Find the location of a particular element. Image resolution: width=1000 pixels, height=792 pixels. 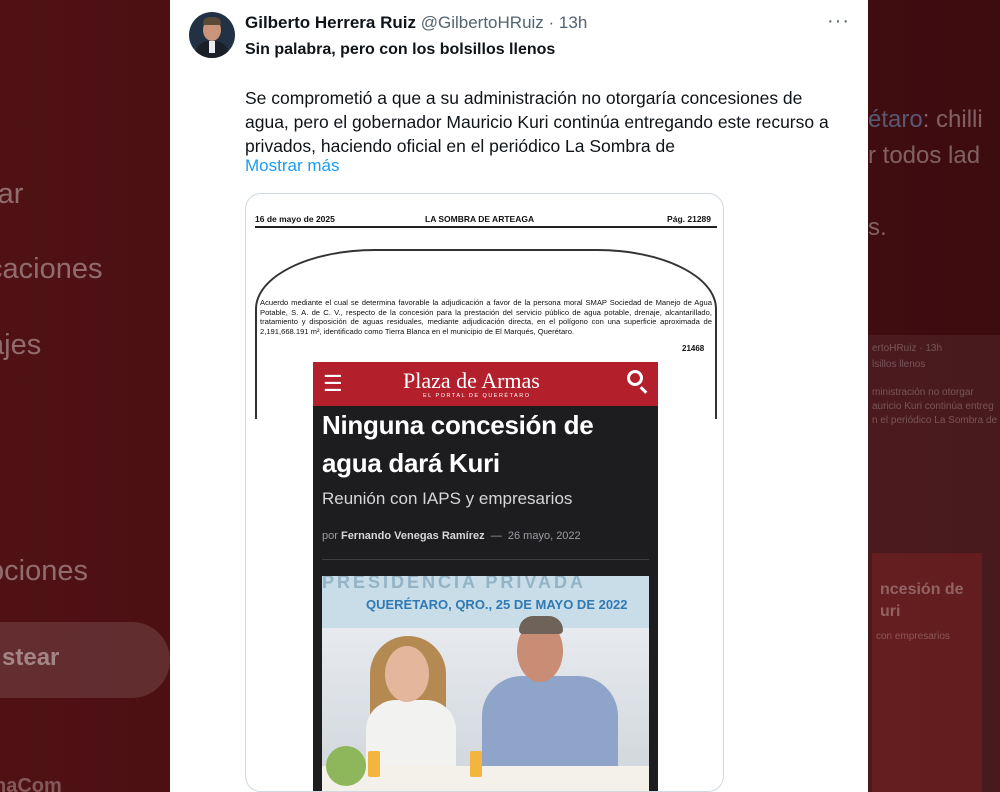

background-phone: ncesión de uri con empresarios is located at coordinates (927, 672).